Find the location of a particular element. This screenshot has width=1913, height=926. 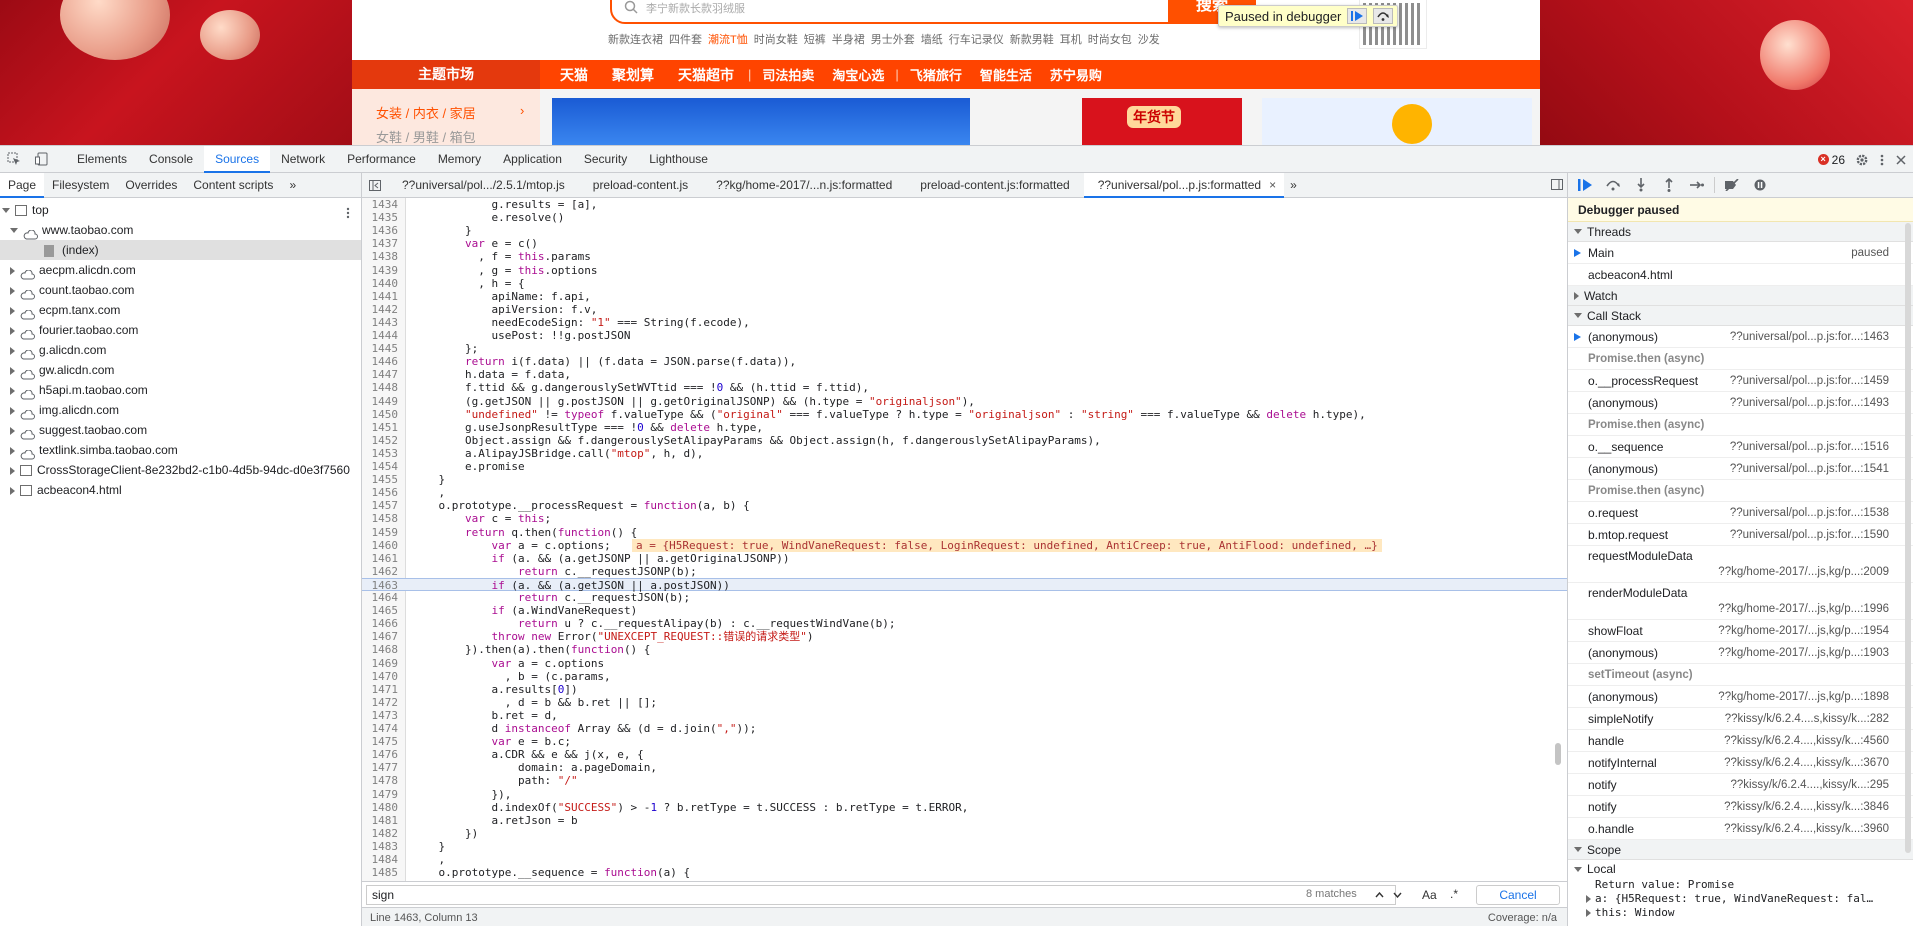

devtools-tab-elements: Elements is located at coordinates (102, 159).